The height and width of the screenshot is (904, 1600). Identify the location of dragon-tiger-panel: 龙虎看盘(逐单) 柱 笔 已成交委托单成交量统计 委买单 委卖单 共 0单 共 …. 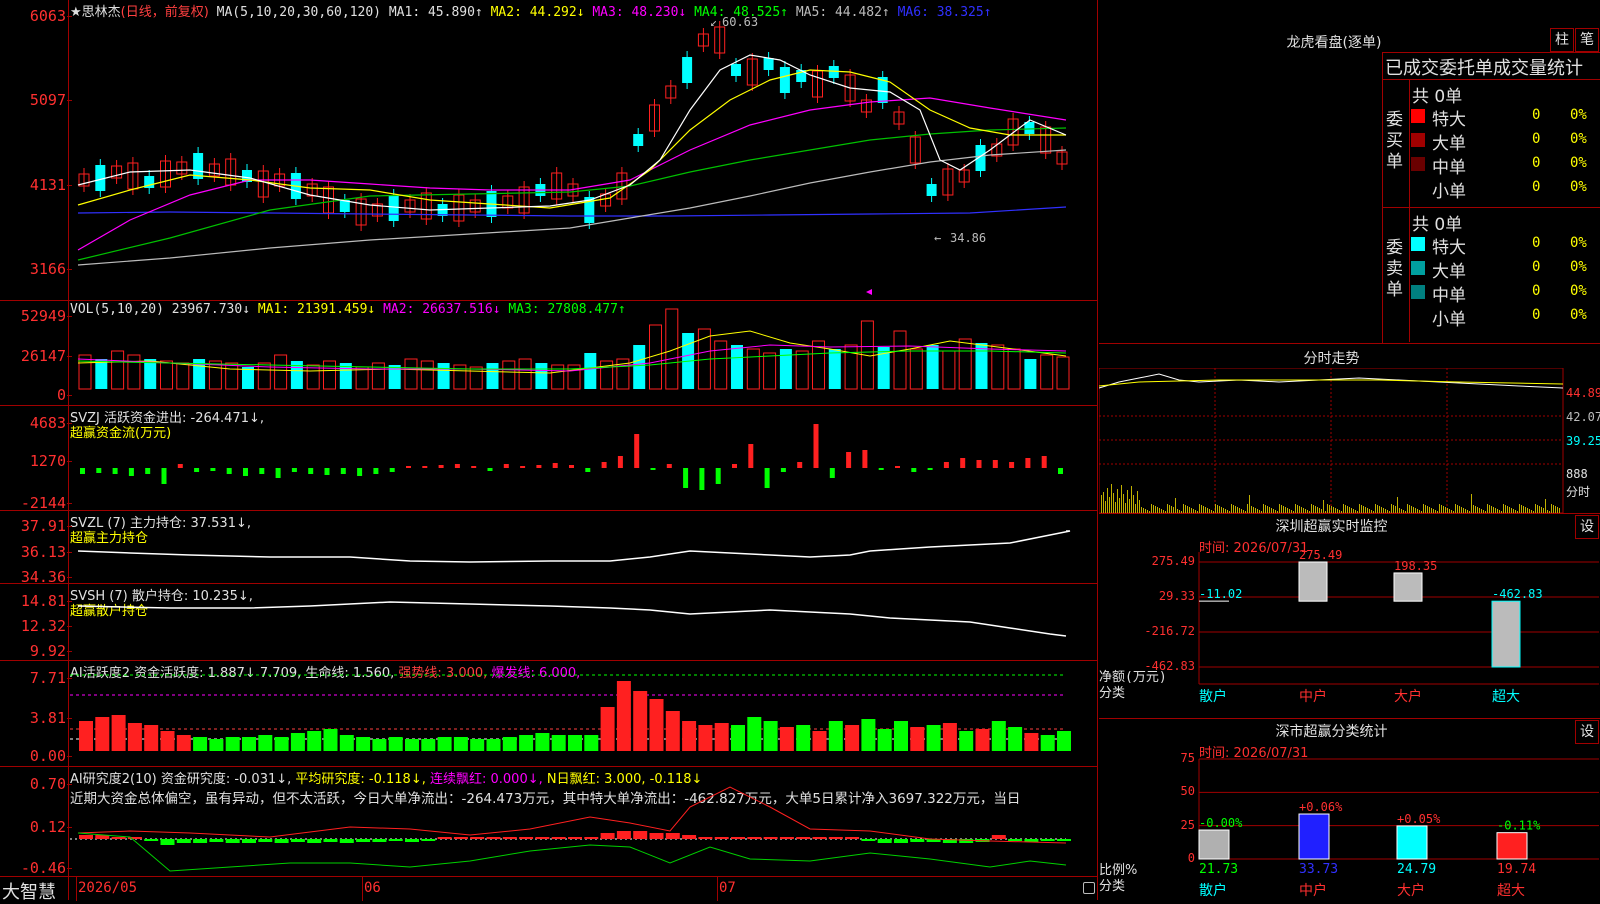
(1349, 171).